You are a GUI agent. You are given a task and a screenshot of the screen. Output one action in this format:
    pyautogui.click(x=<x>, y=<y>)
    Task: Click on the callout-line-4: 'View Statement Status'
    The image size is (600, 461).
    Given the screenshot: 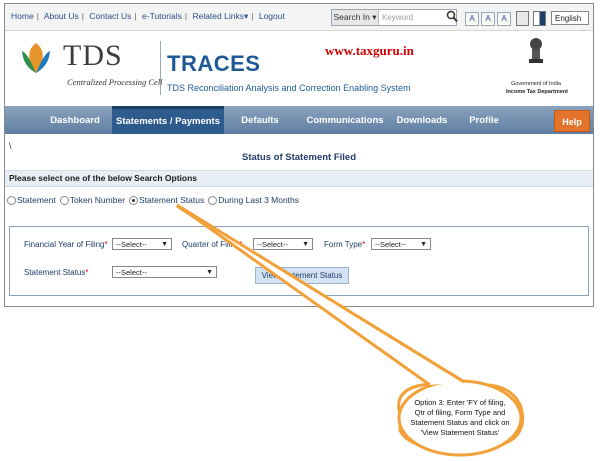 What is the action you would take?
    pyautogui.click(x=460, y=432)
    